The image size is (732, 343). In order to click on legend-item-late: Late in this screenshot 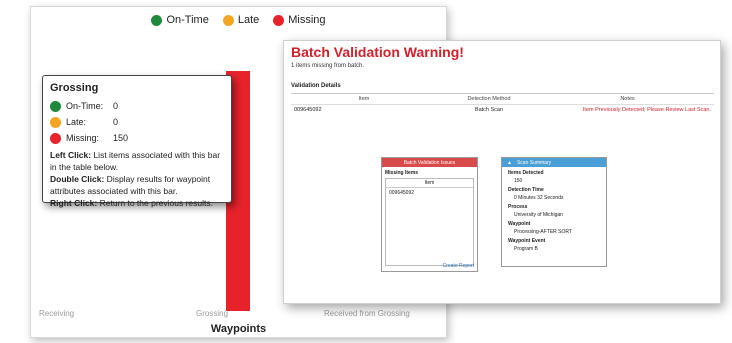, I will do `click(241, 20)`.